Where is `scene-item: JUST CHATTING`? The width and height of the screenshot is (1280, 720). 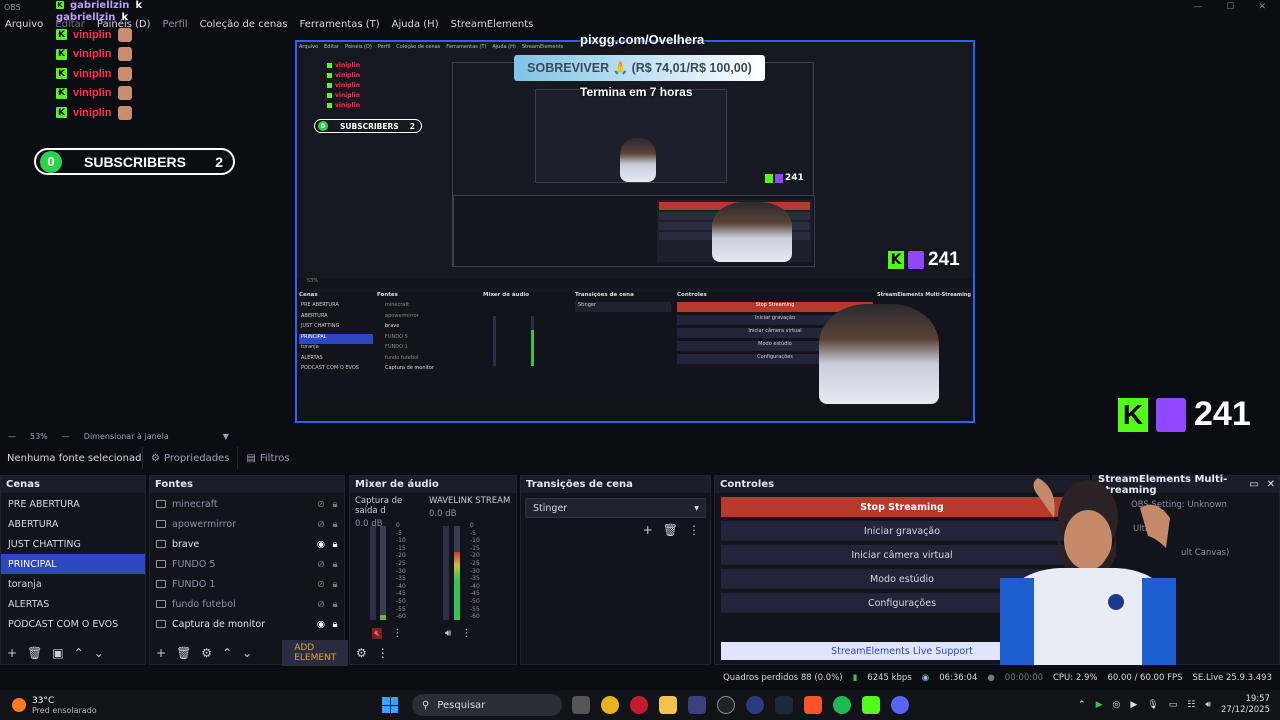
scene-item: JUST CHATTING is located at coordinates (73, 544).